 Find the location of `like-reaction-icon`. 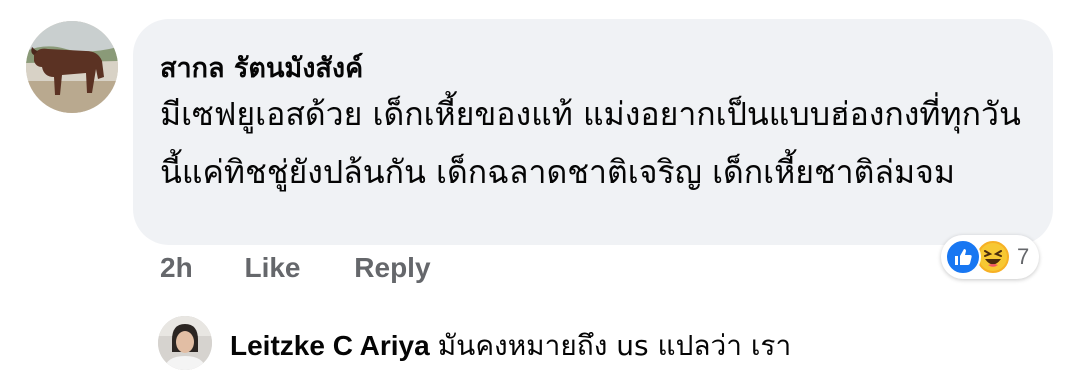

like-reaction-icon is located at coordinates (963, 257).